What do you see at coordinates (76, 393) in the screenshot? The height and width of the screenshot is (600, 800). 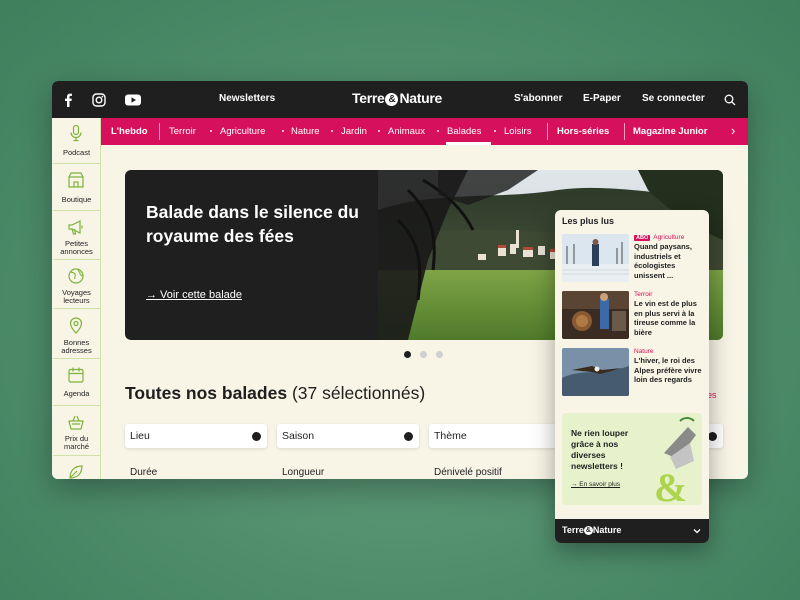 I see `sidebar-item-label: Agenda` at bounding box center [76, 393].